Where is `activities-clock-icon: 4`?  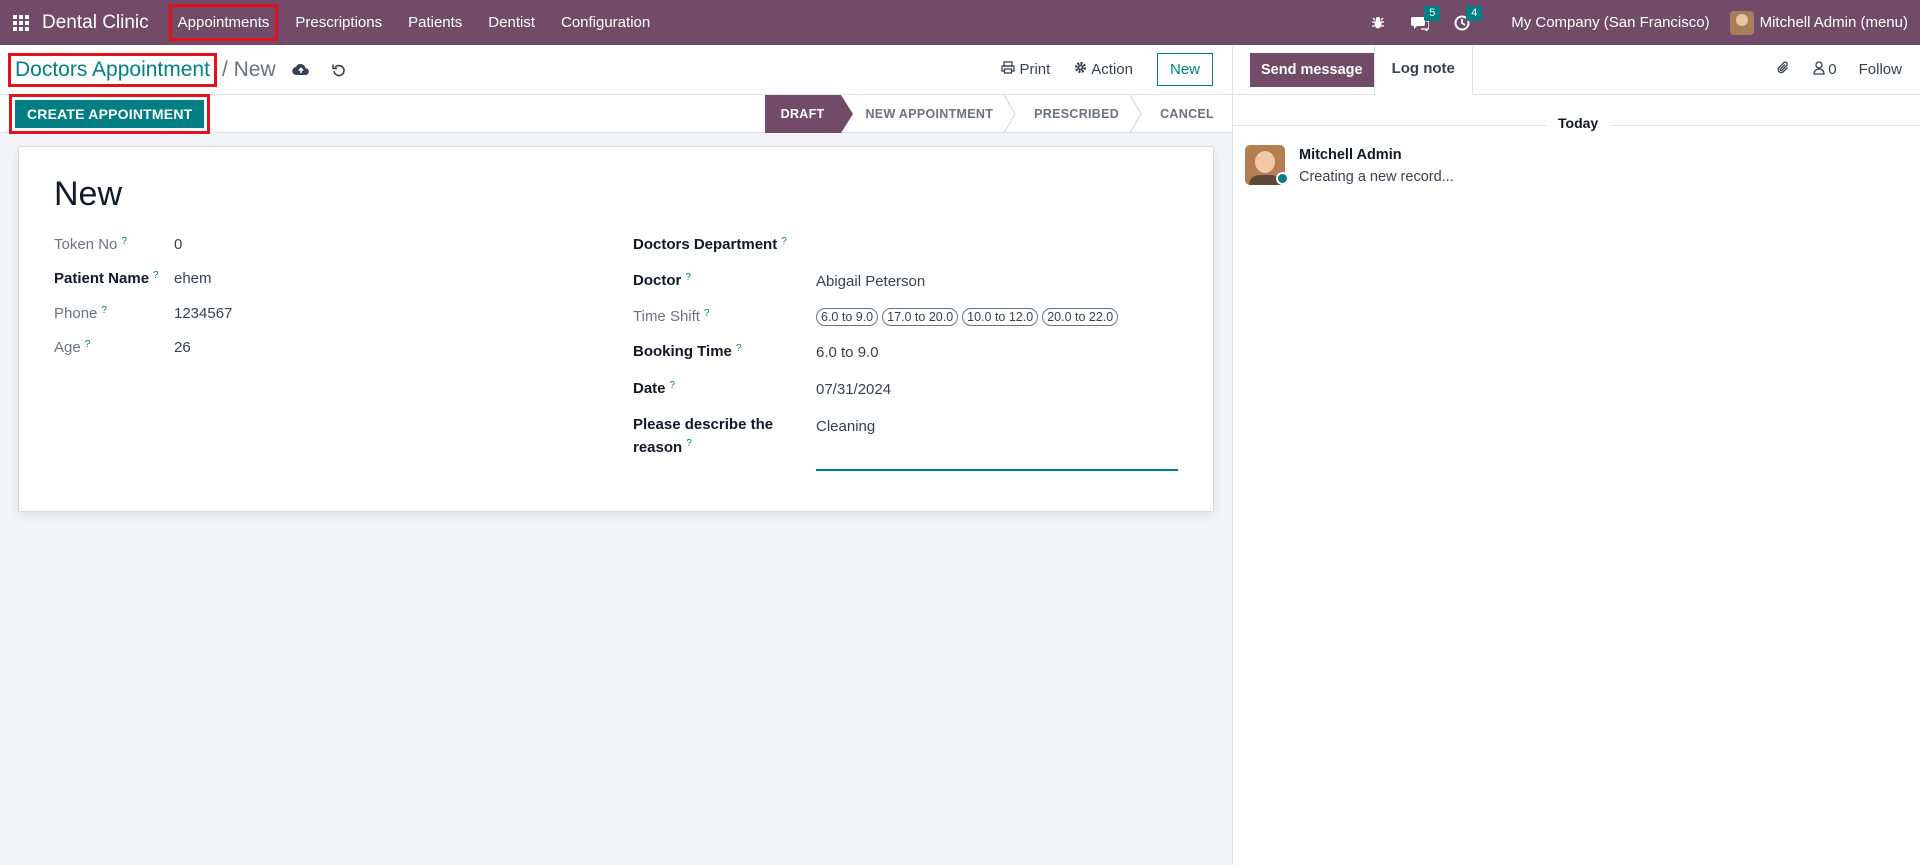 activities-clock-icon: 4 is located at coordinates (1468, 18).